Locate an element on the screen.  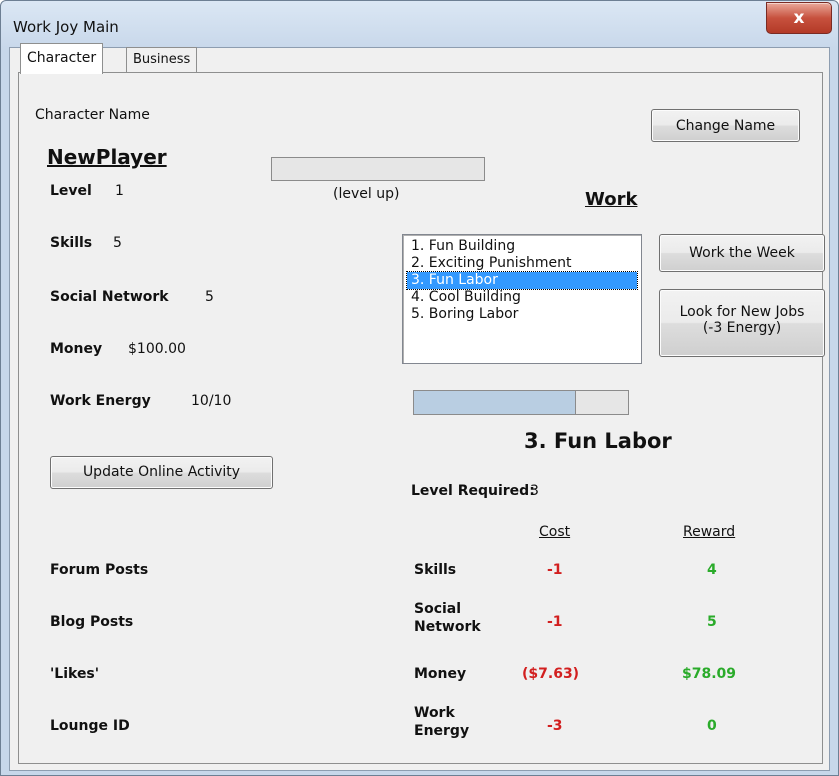
job-list-item: 5. Boring Labor is located at coordinates (522, 314).